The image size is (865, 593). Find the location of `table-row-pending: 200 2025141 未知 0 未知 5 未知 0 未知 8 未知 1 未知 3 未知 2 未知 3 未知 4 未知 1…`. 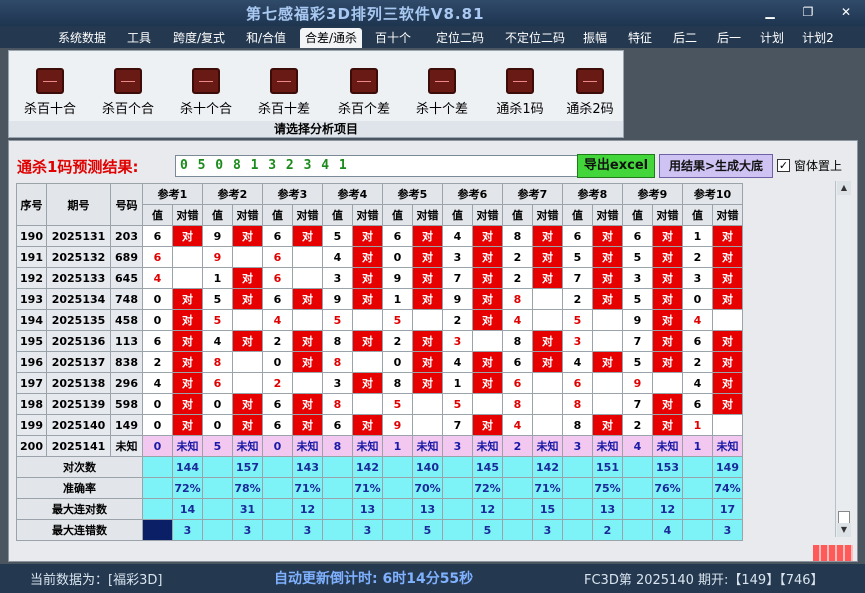

table-row-pending: 200 2025141 未知 0 未知 5 未知 0 未知 8 未知 1 未知 3 未知 2 未知 3 未知 4 未知 1… is located at coordinates (379, 446).